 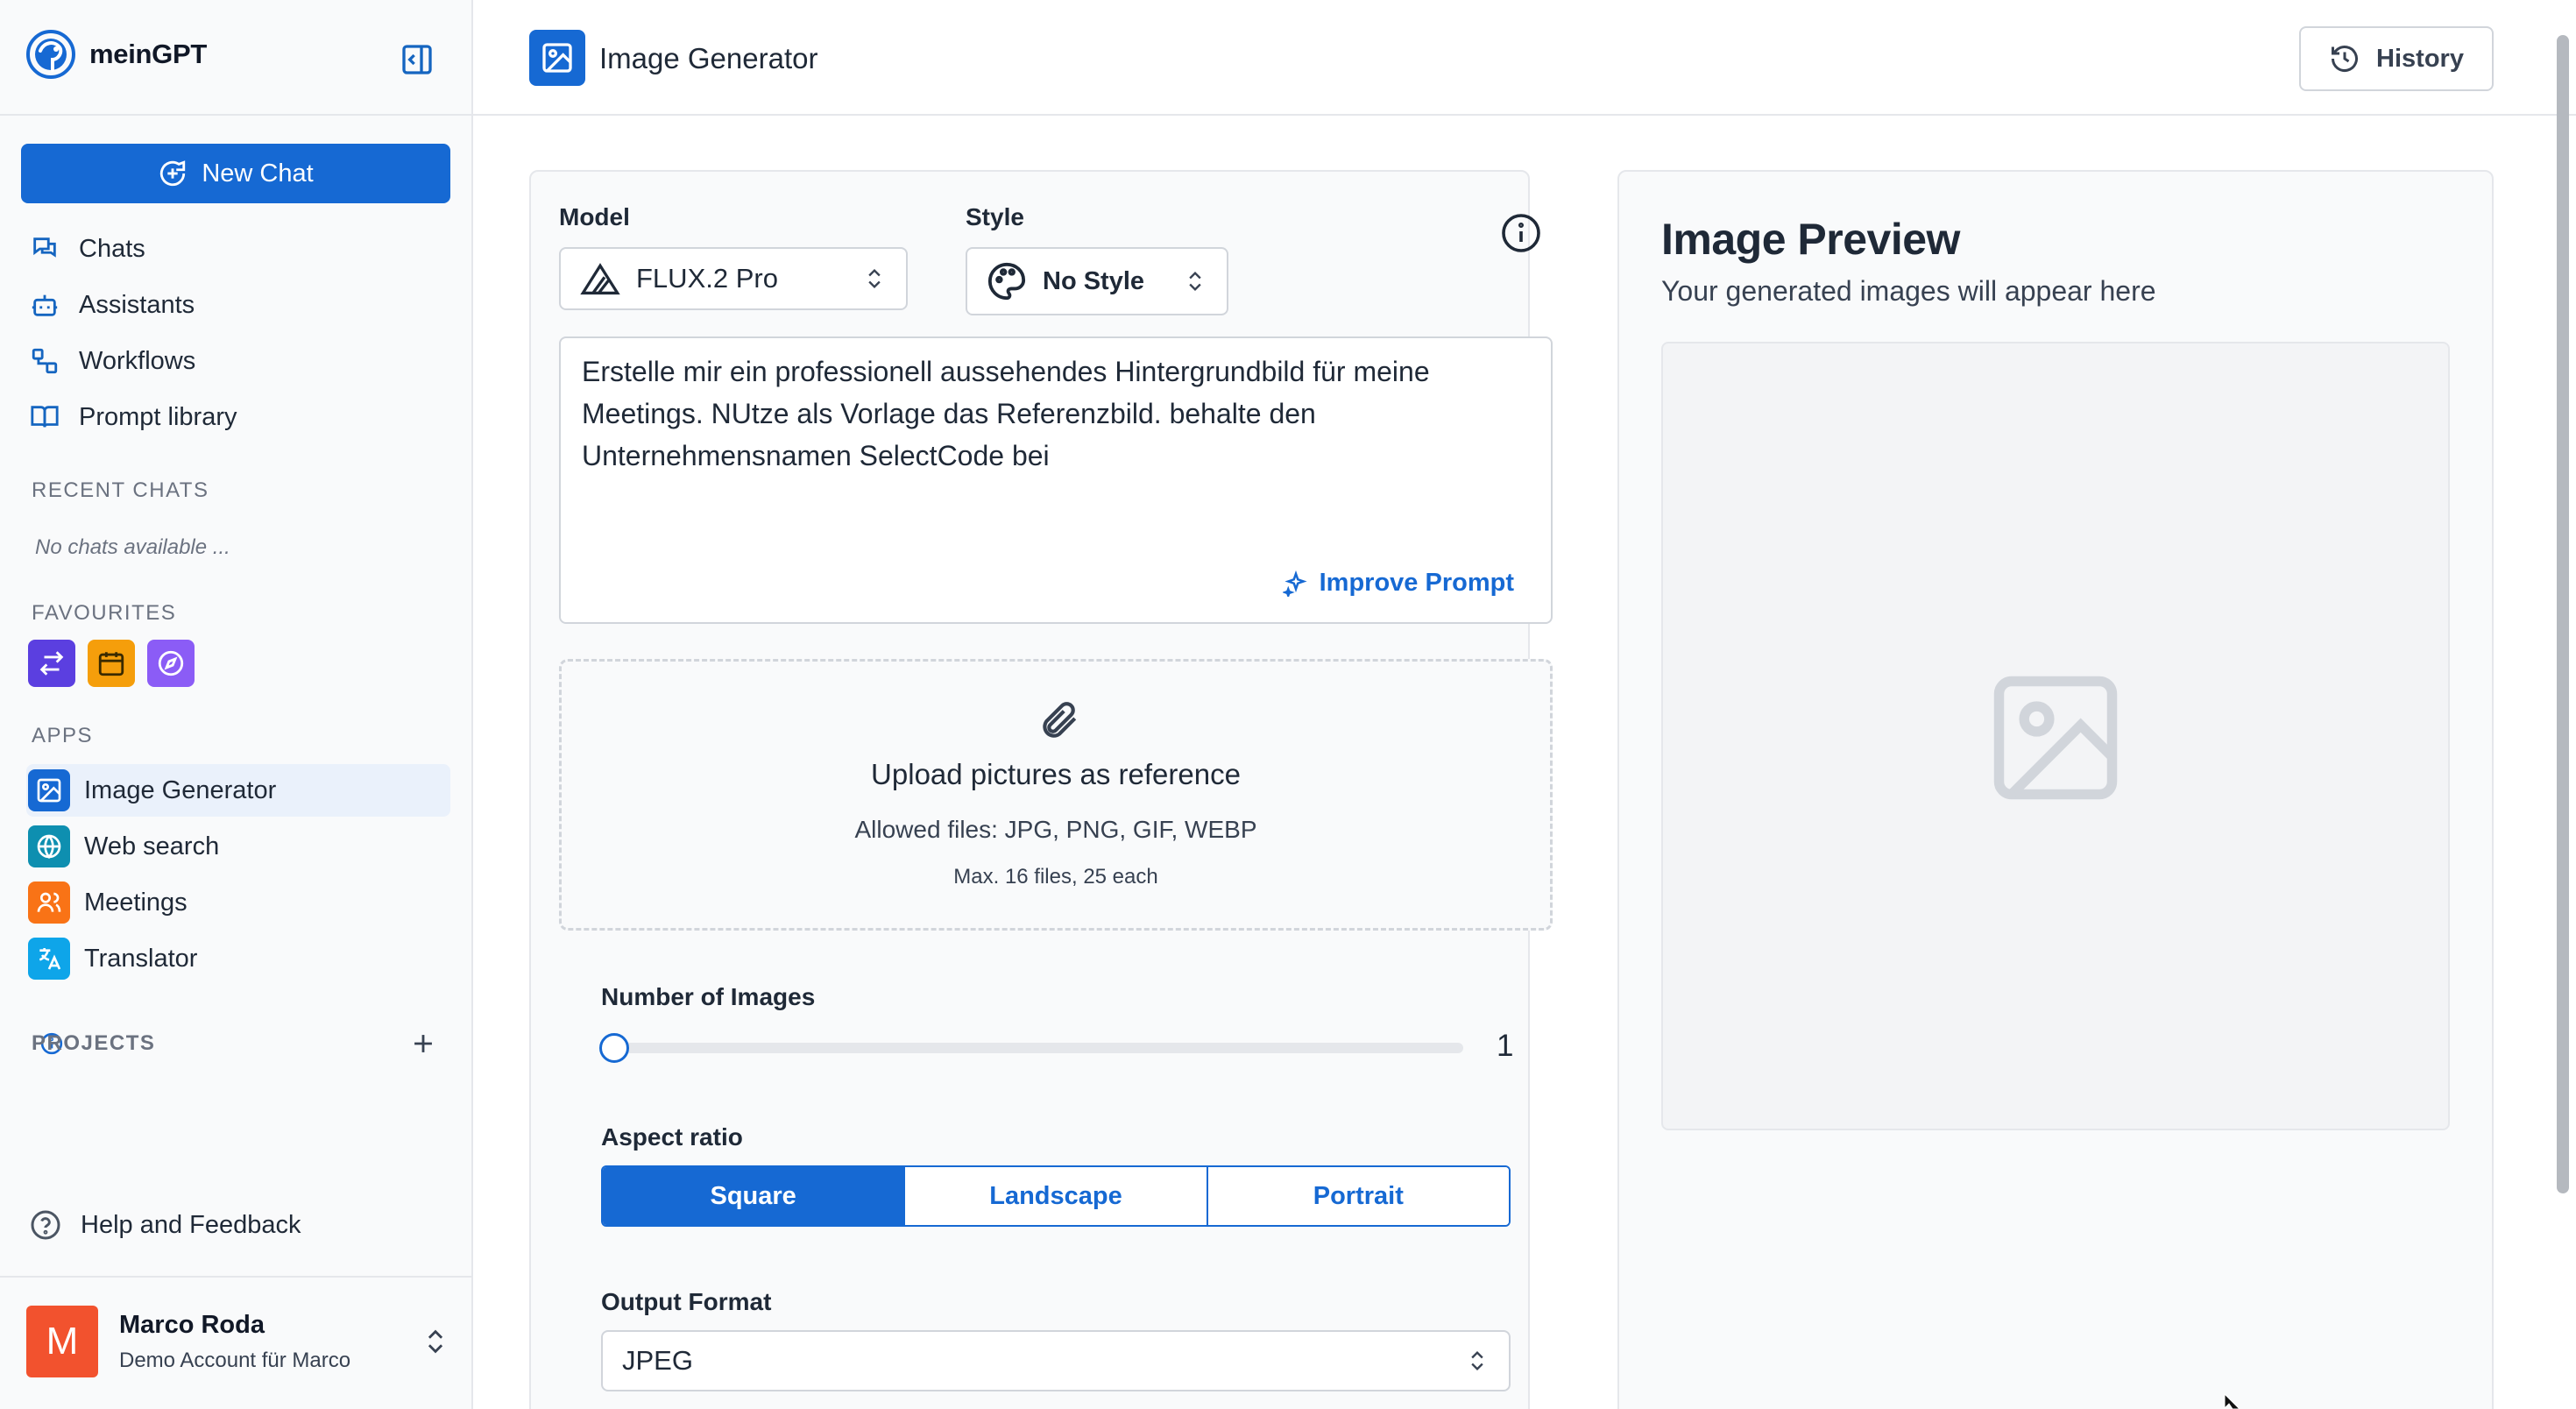 What do you see at coordinates (1294, 584) in the screenshot?
I see `sparkles-icon` at bounding box center [1294, 584].